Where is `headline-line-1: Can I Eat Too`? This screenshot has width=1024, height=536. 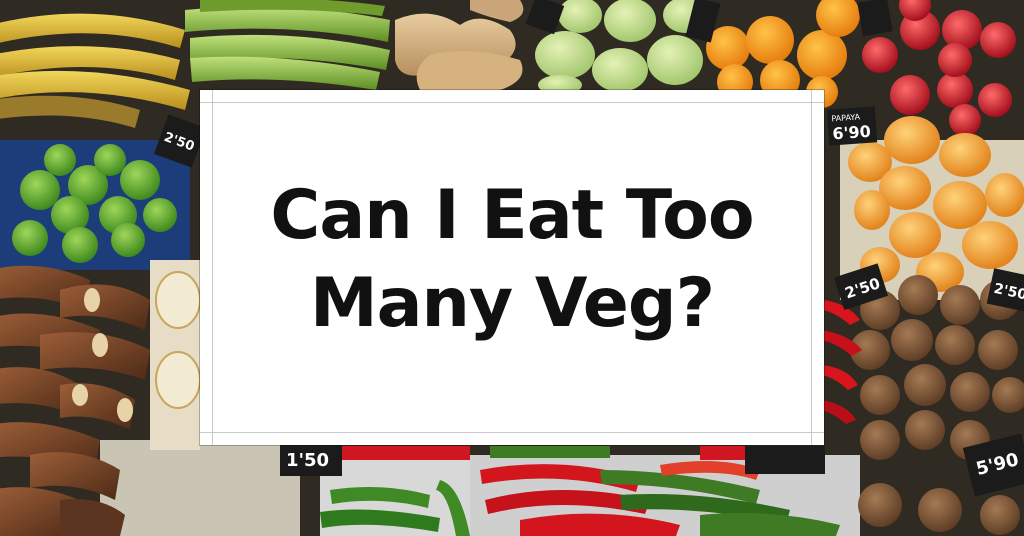 headline-line-1: Can I Eat Too is located at coordinates (512, 215).